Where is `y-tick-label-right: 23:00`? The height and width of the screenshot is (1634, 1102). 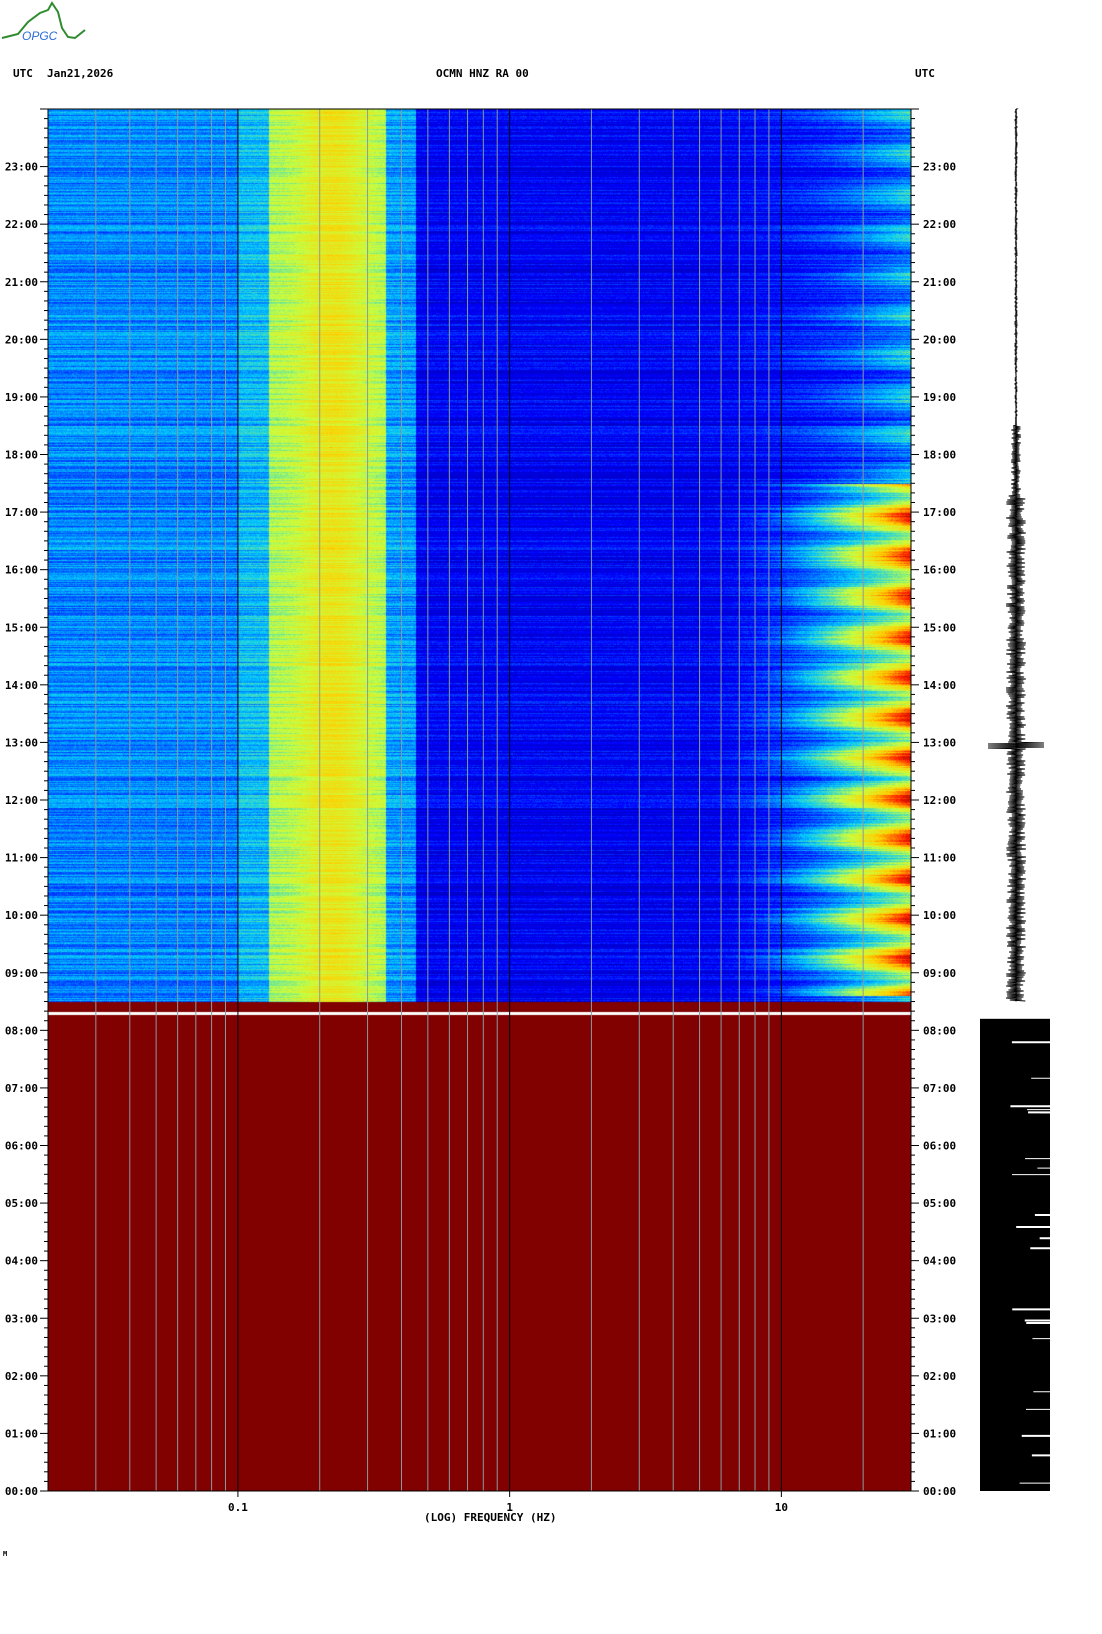 y-tick-label-right: 23:00 is located at coordinates (939, 167).